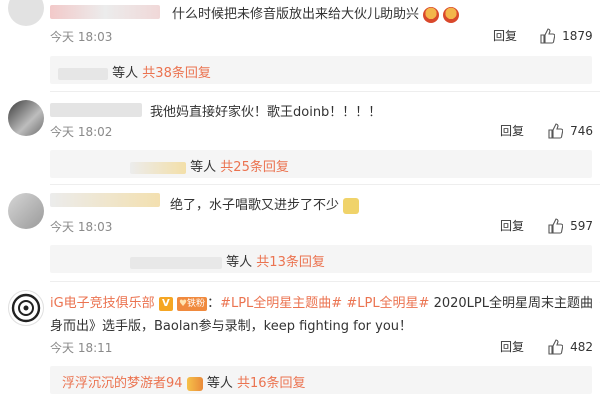  Describe the element at coordinates (183, 303) in the screenshot. I see `fan-heart-icon: ♥` at that location.